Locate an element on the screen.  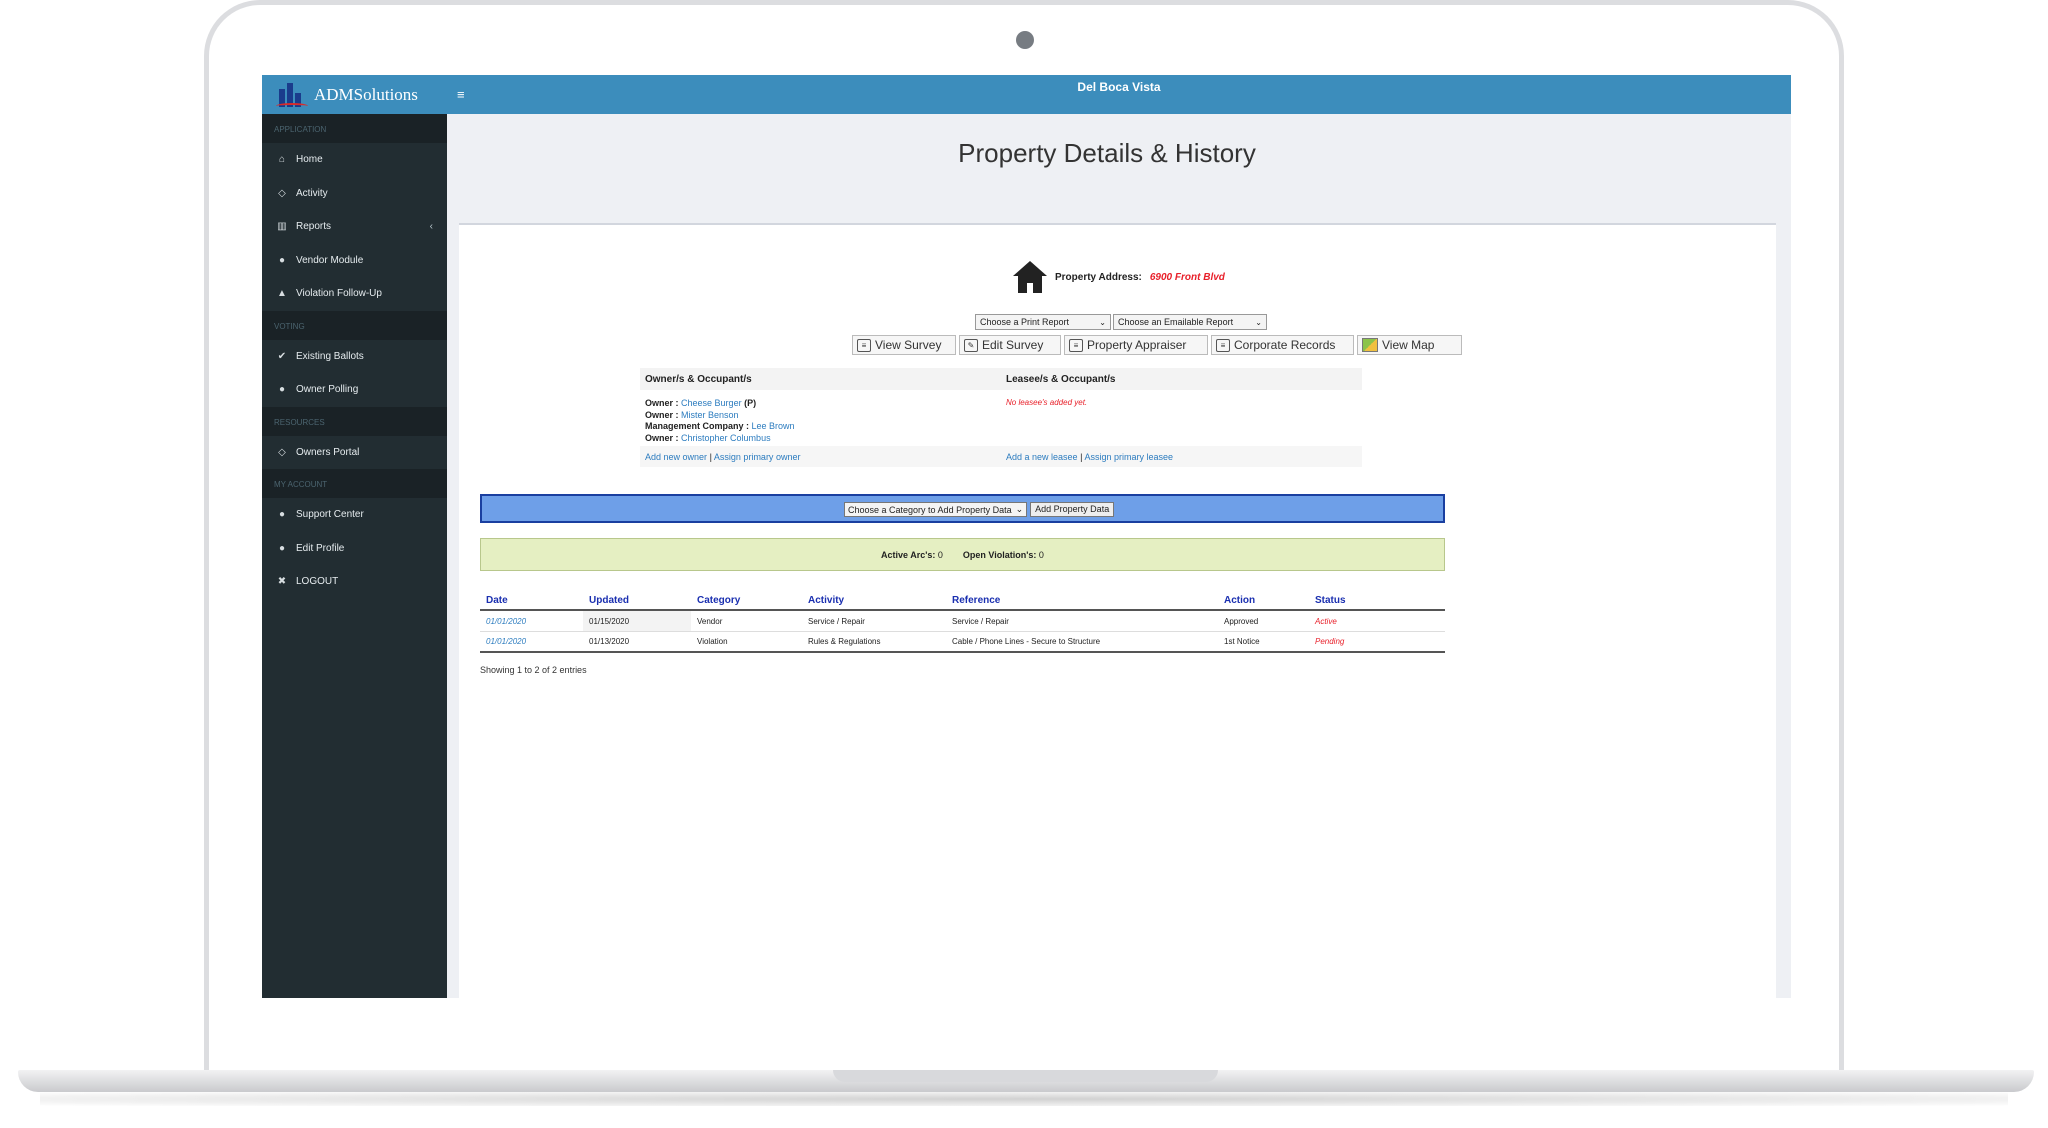
view-survey-button: ≡ View Survey is located at coordinates (904, 345).